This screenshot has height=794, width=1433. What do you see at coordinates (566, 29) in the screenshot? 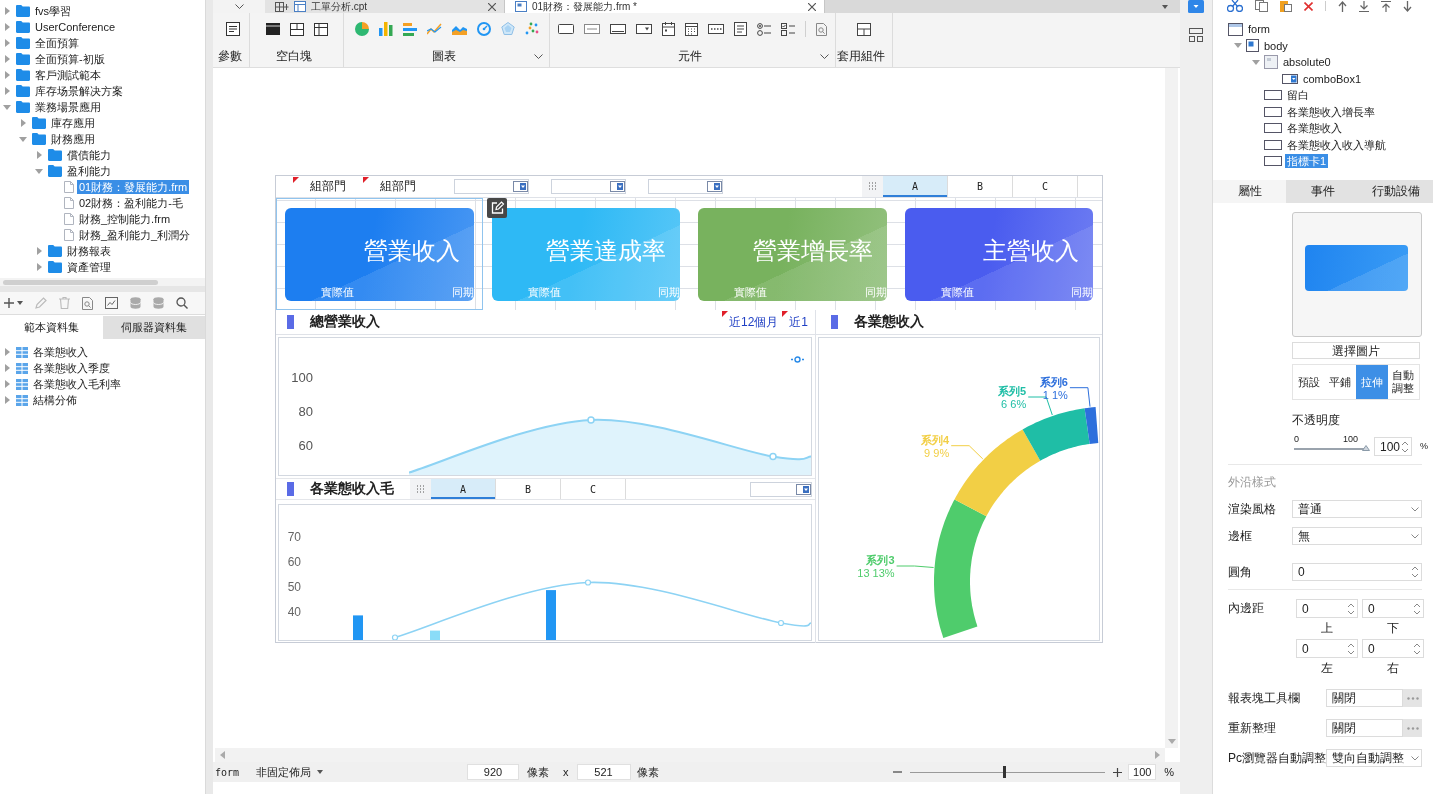
I see `button-shape-icon` at bounding box center [566, 29].